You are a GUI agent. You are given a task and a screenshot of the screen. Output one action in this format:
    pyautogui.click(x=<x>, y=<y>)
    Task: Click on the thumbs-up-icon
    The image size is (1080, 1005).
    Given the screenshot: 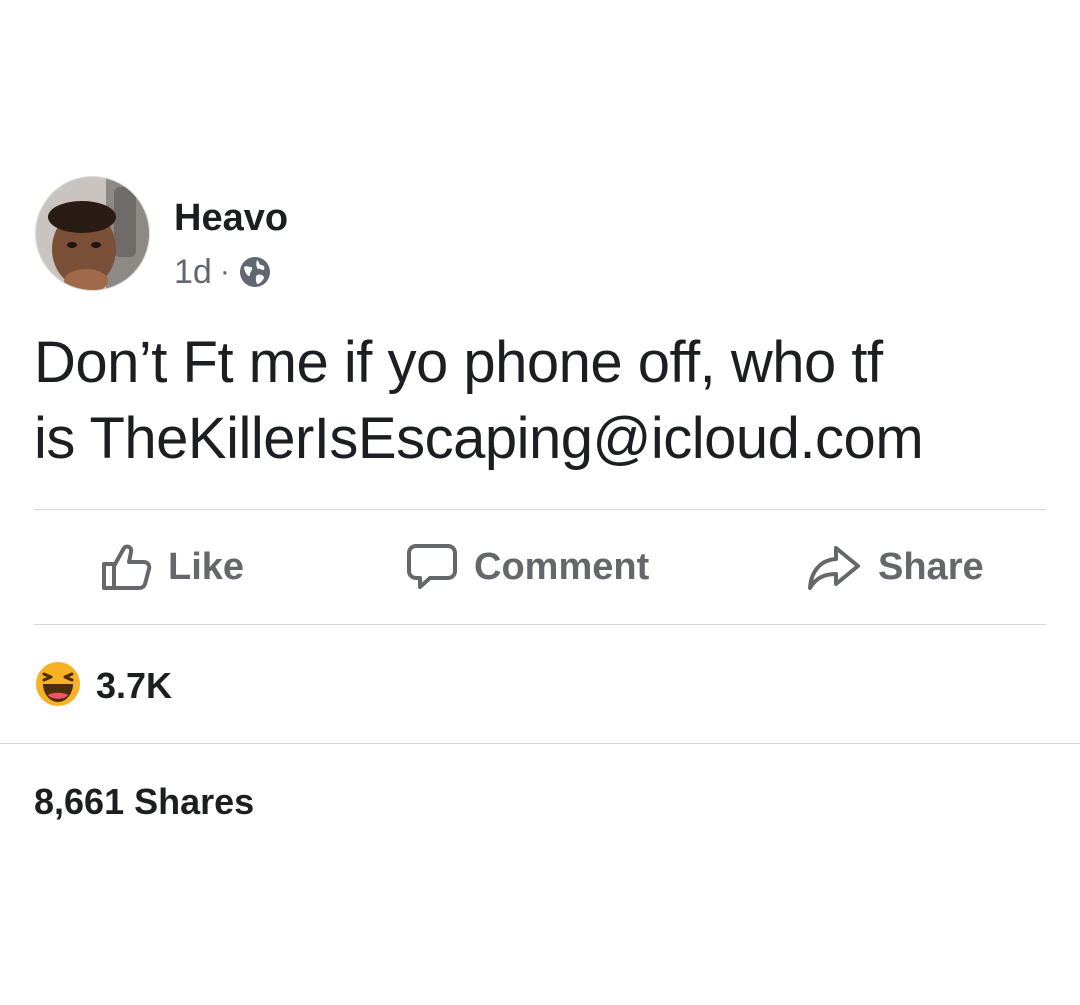 What is the action you would take?
    pyautogui.click(x=126, y=567)
    